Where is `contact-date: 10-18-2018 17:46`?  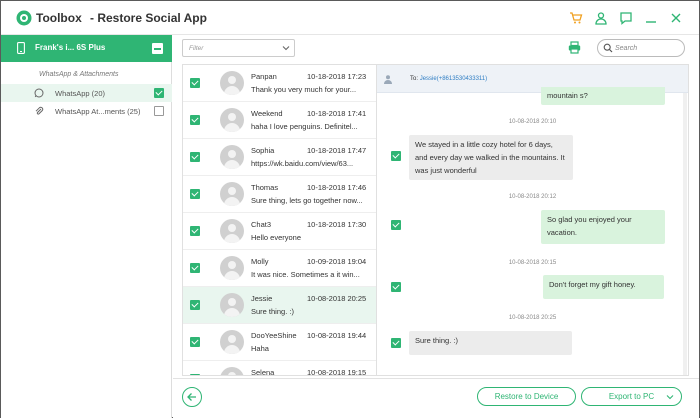 contact-date: 10-18-2018 17:46 is located at coordinates (337, 187).